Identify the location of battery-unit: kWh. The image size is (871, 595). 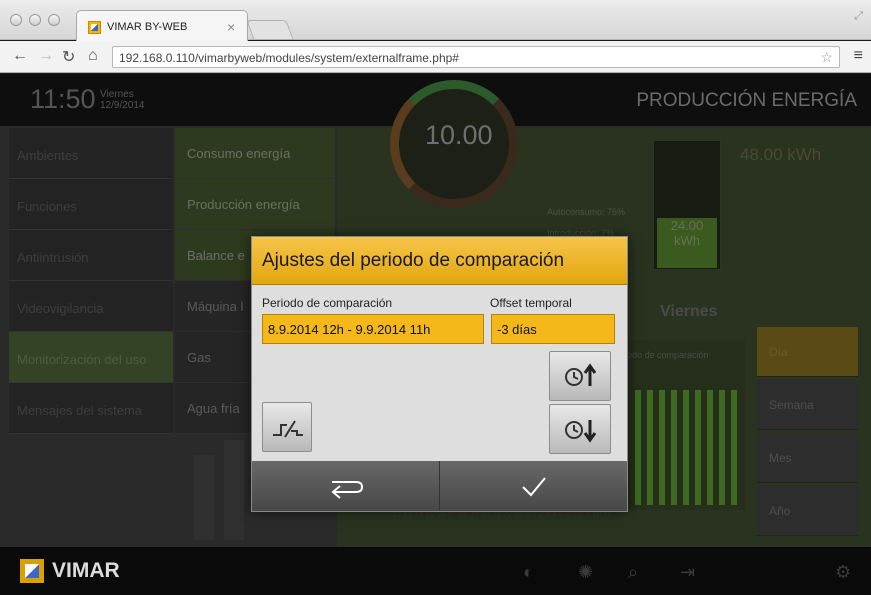
(687, 240).